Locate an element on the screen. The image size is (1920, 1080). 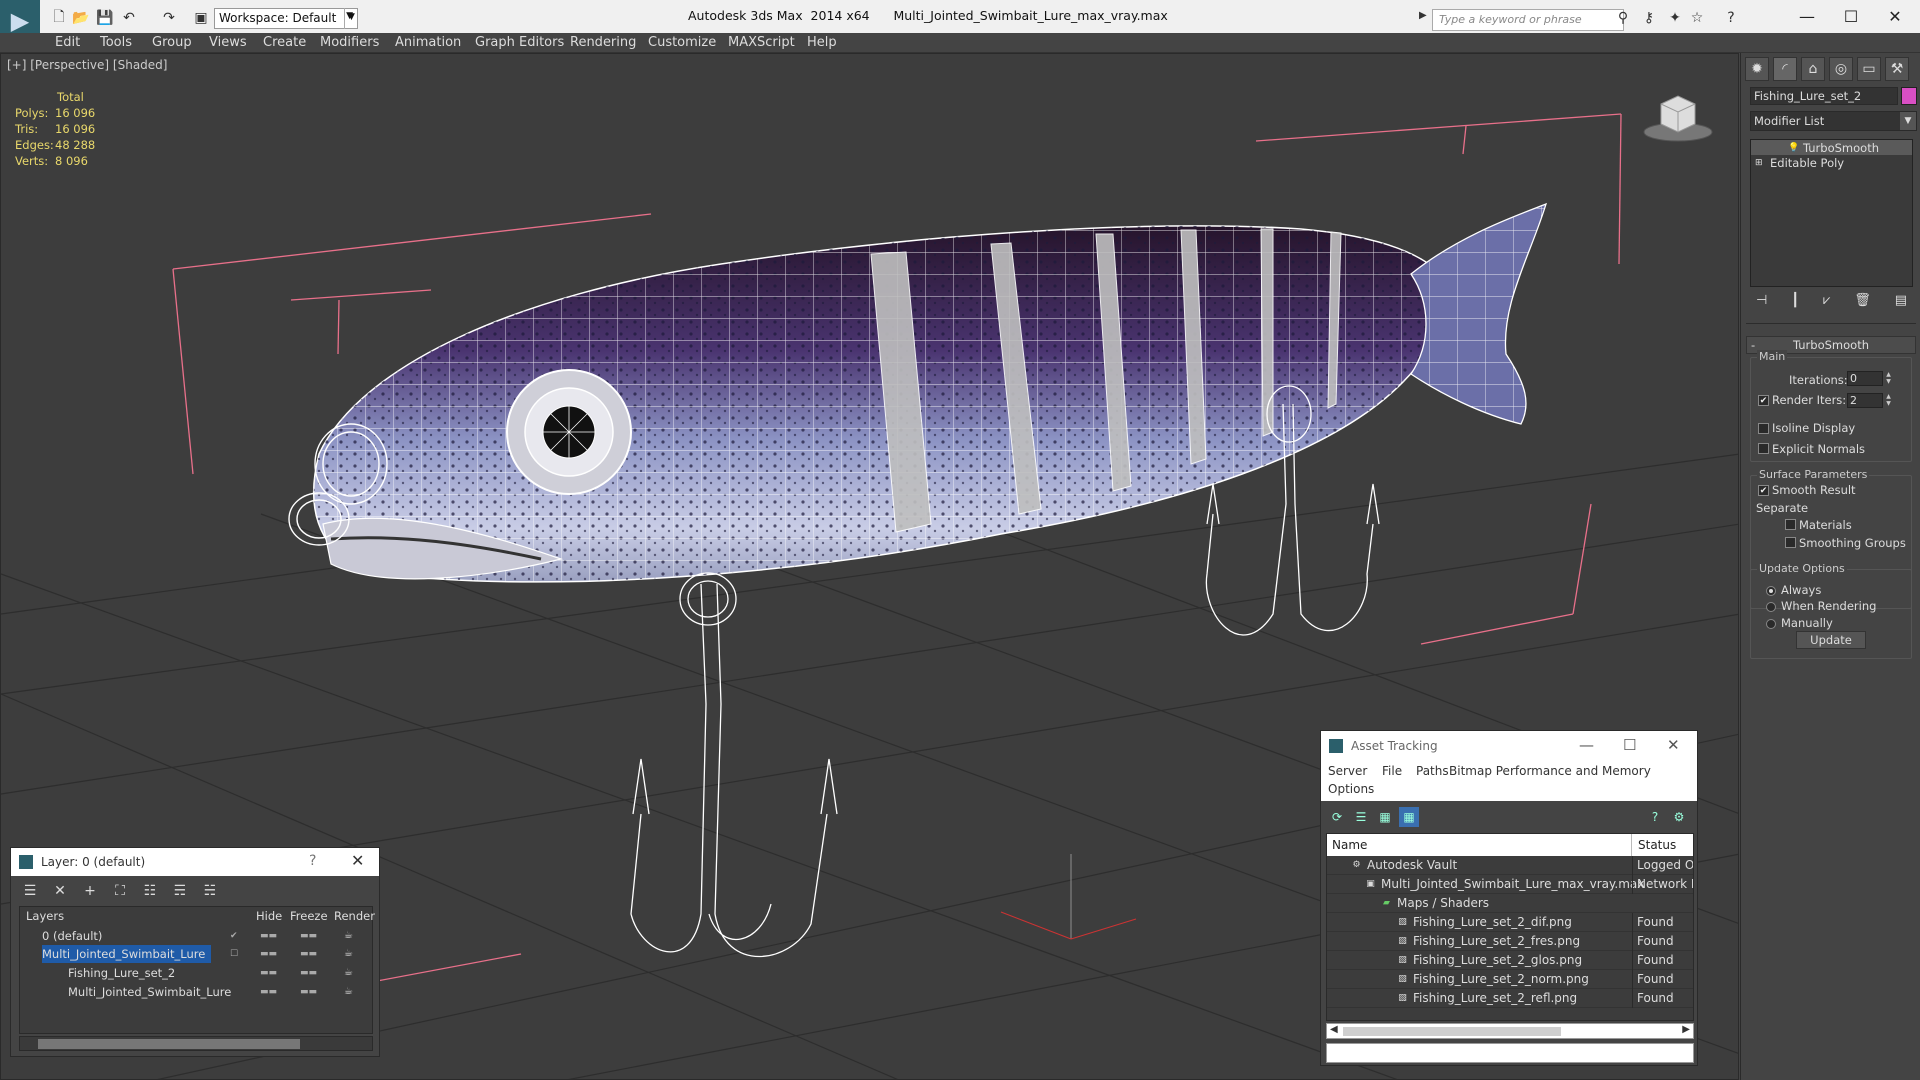
column-header-hide: Hide is located at coordinates (269, 916).